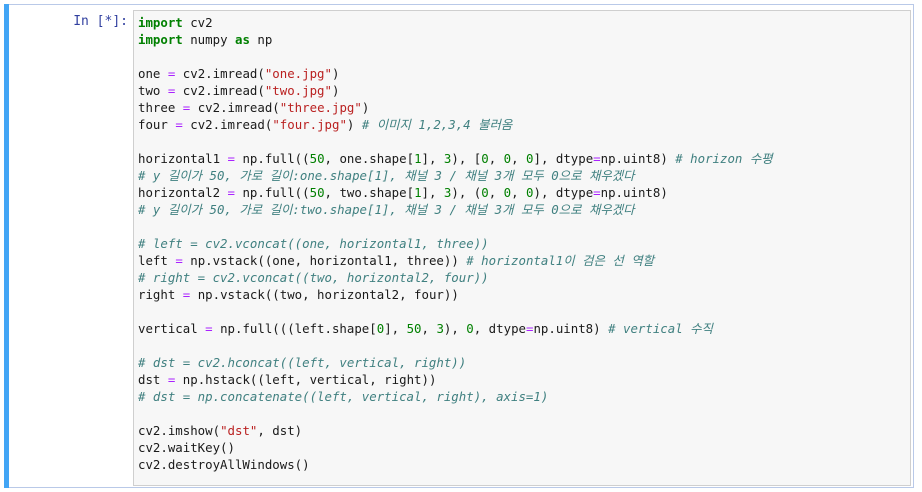 The height and width of the screenshot is (492, 922). I want to click on code-token: cv2, so click(197, 22).